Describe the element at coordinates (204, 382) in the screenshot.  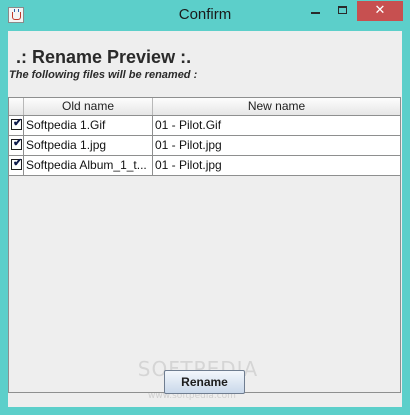
I see `rename-button: Rename` at that location.